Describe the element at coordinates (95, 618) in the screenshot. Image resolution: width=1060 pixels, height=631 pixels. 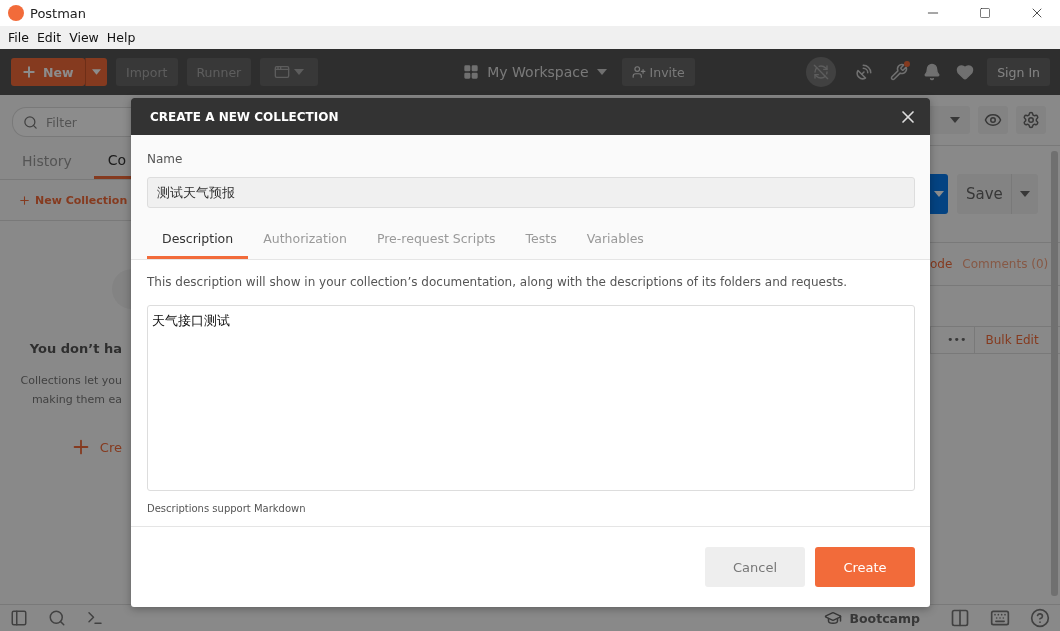
I see `console-icon` at that location.